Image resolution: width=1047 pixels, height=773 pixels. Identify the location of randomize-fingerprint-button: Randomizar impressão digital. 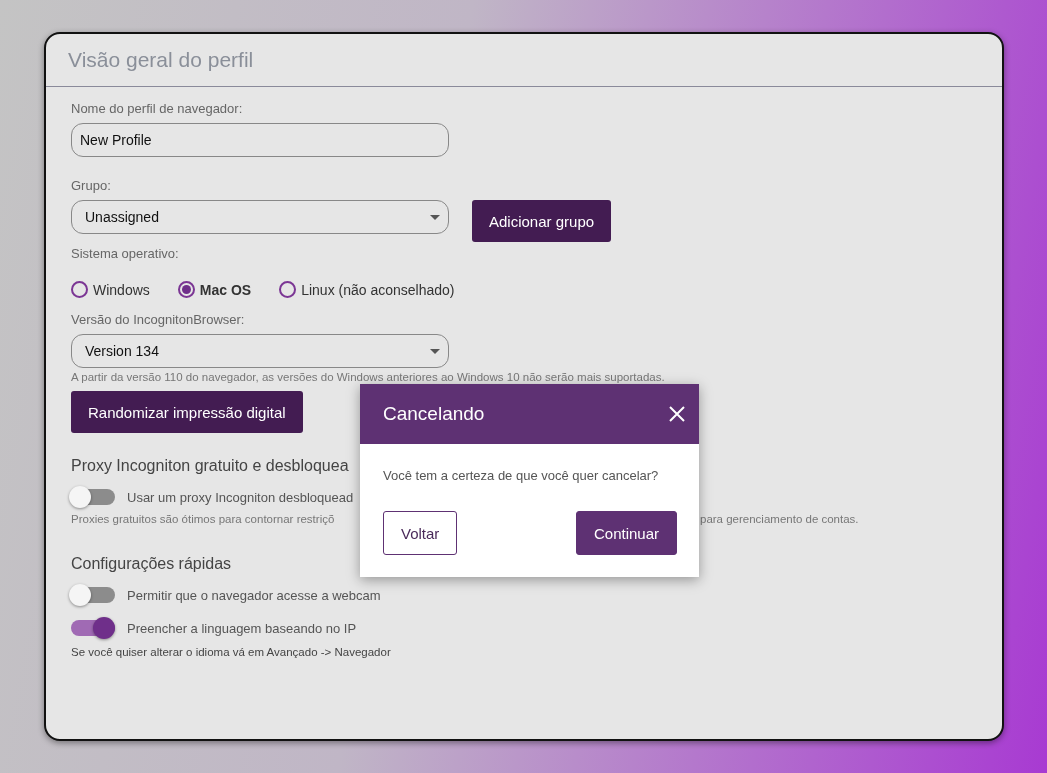
(187, 412).